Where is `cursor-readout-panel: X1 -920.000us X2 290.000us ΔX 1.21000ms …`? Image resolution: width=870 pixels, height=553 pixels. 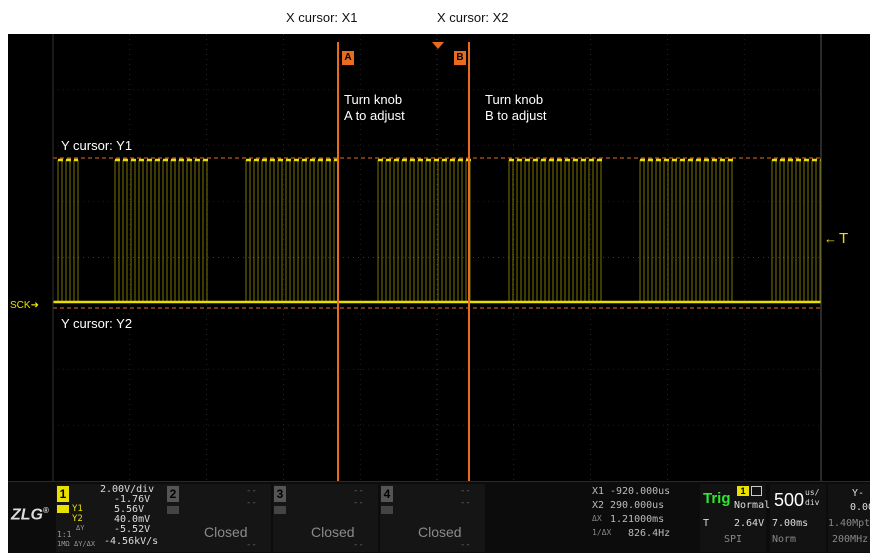 cursor-readout-panel: X1 -920.000us X2 290.000us ΔX 1.21000ms … is located at coordinates (647, 518).